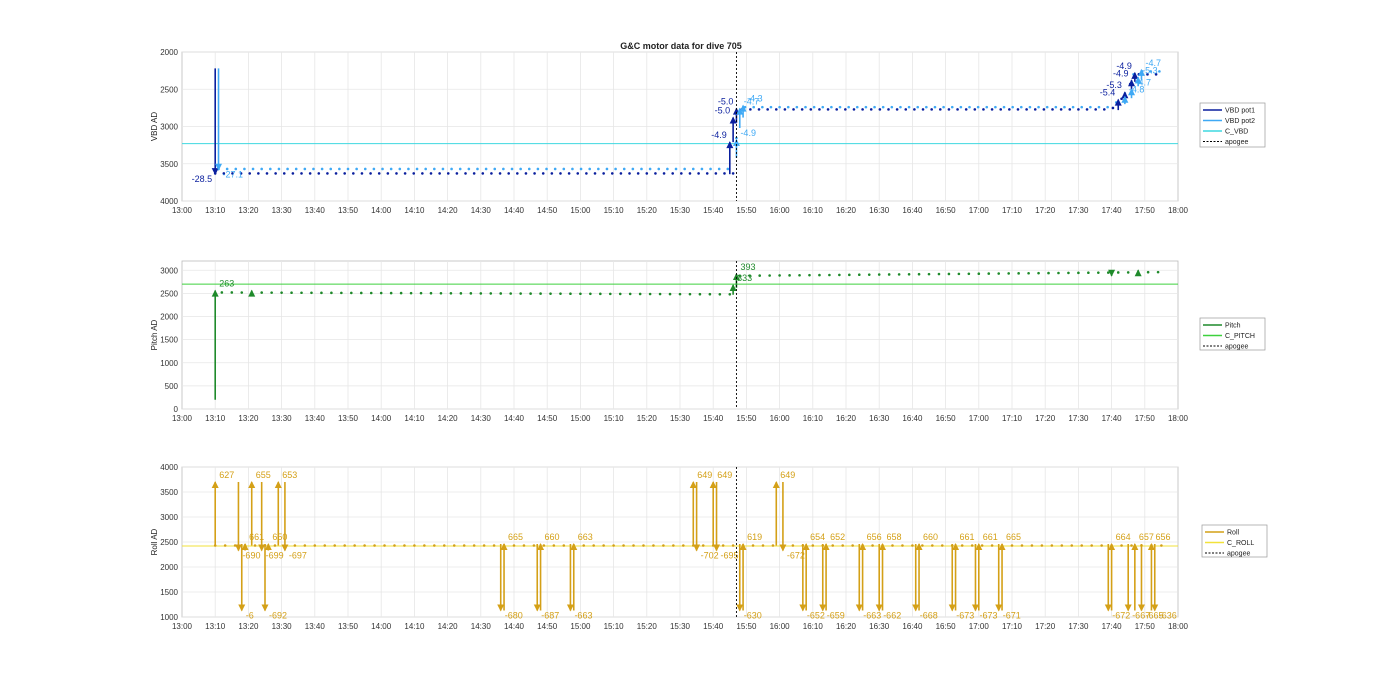 The width and height of the screenshot is (1400, 693). What do you see at coordinates (226, 475) in the screenshot?
I see `event-label: 627` at bounding box center [226, 475].